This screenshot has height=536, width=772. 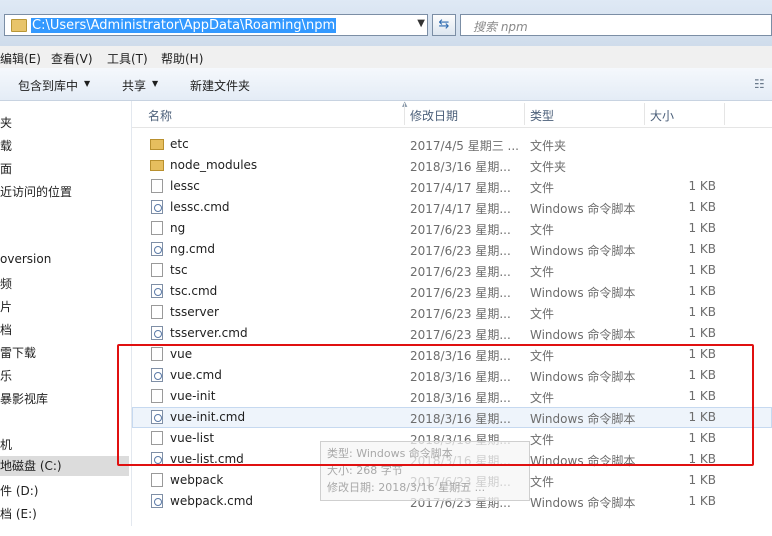 I want to click on nav-item-recent: 近访问的位置, so click(x=36, y=191).